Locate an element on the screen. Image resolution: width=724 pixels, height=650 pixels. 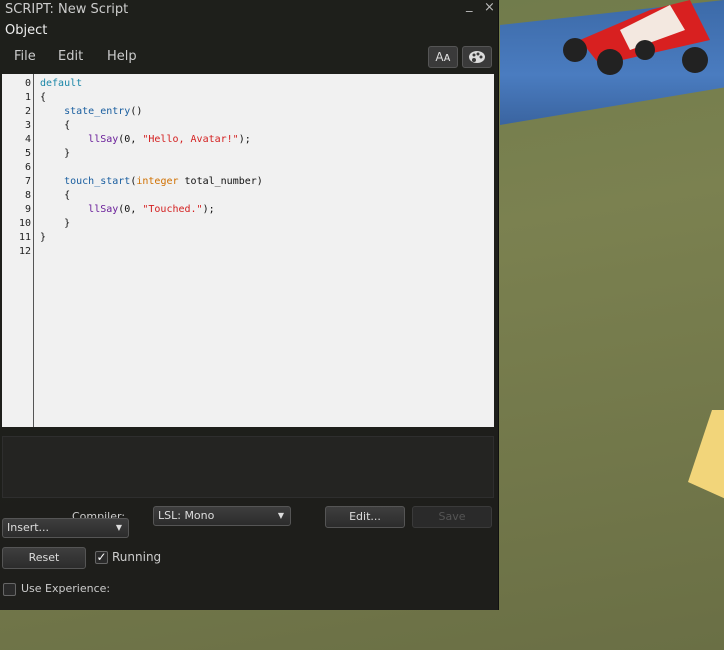
yellow-object is located at coordinates (706, 455).